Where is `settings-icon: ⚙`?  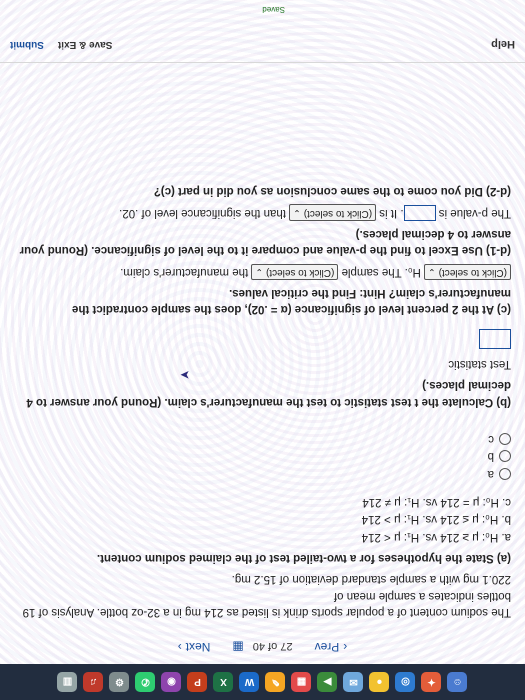 settings-icon: ⚙ is located at coordinates (119, 682).